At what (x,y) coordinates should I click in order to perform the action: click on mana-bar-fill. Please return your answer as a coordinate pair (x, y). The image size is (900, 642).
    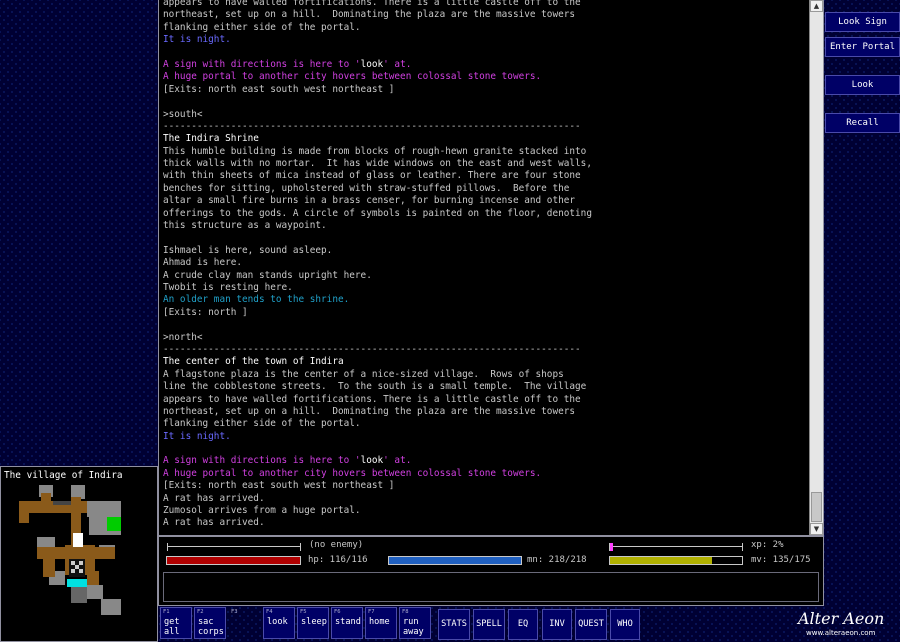
    Looking at the image, I should click on (455, 560).